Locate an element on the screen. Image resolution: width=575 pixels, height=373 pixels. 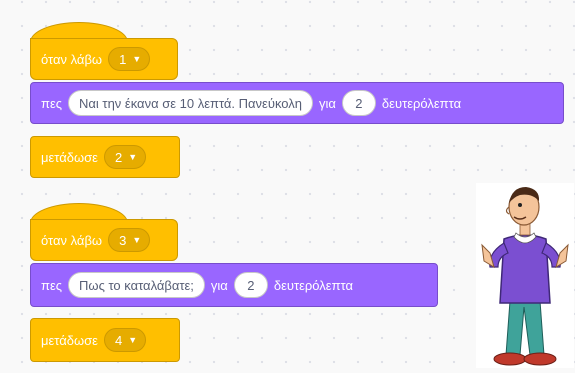
message-dropdown: 3 ▼ is located at coordinates (129, 240).